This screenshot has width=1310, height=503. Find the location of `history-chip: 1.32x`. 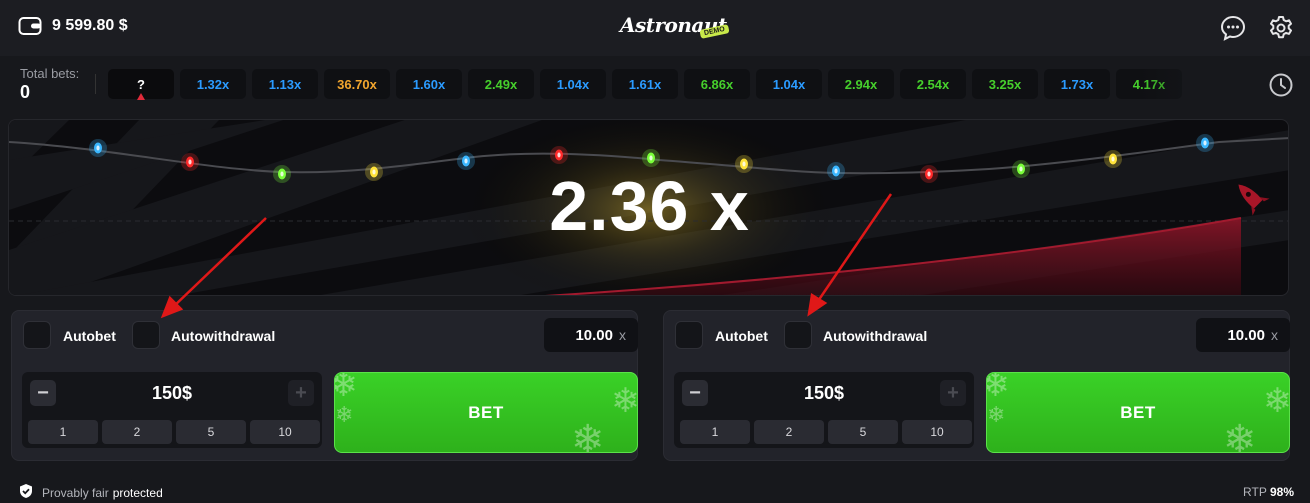

history-chip: 1.32x is located at coordinates (213, 84).